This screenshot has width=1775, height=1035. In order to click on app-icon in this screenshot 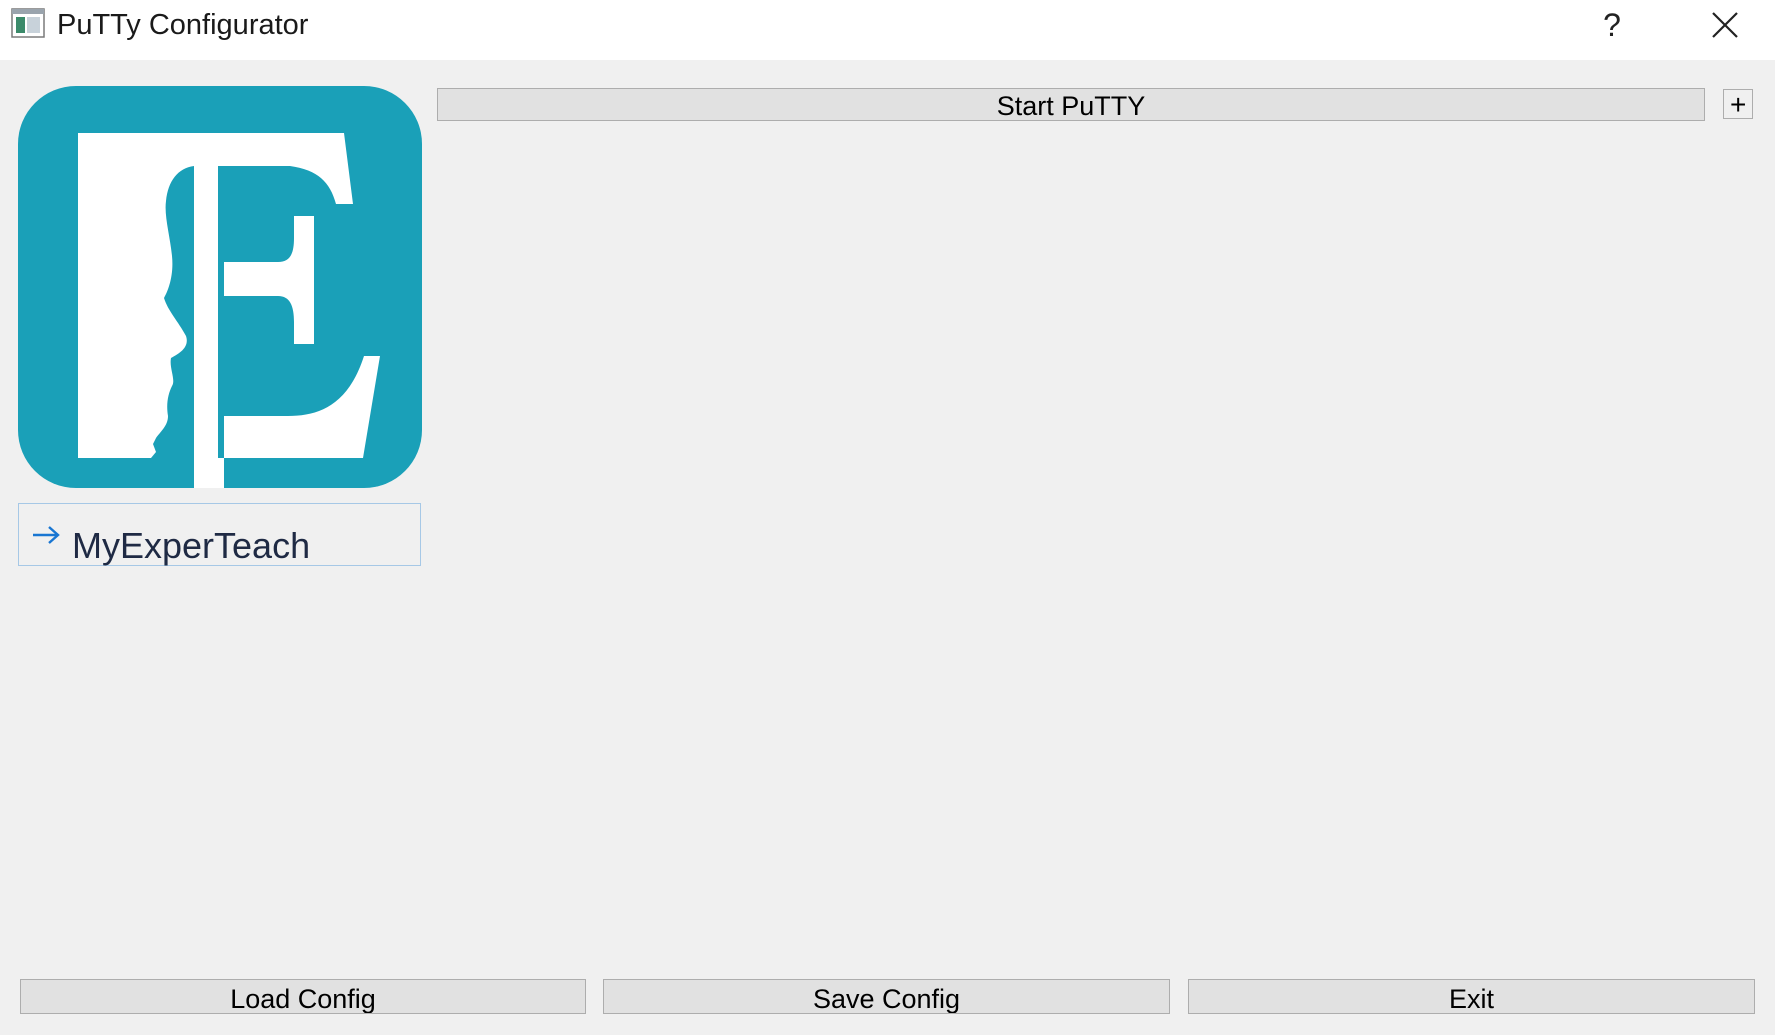, I will do `click(28, 23)`.